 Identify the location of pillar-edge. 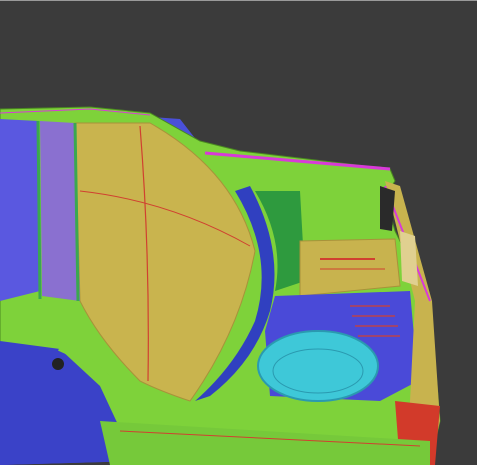
(39, 210).